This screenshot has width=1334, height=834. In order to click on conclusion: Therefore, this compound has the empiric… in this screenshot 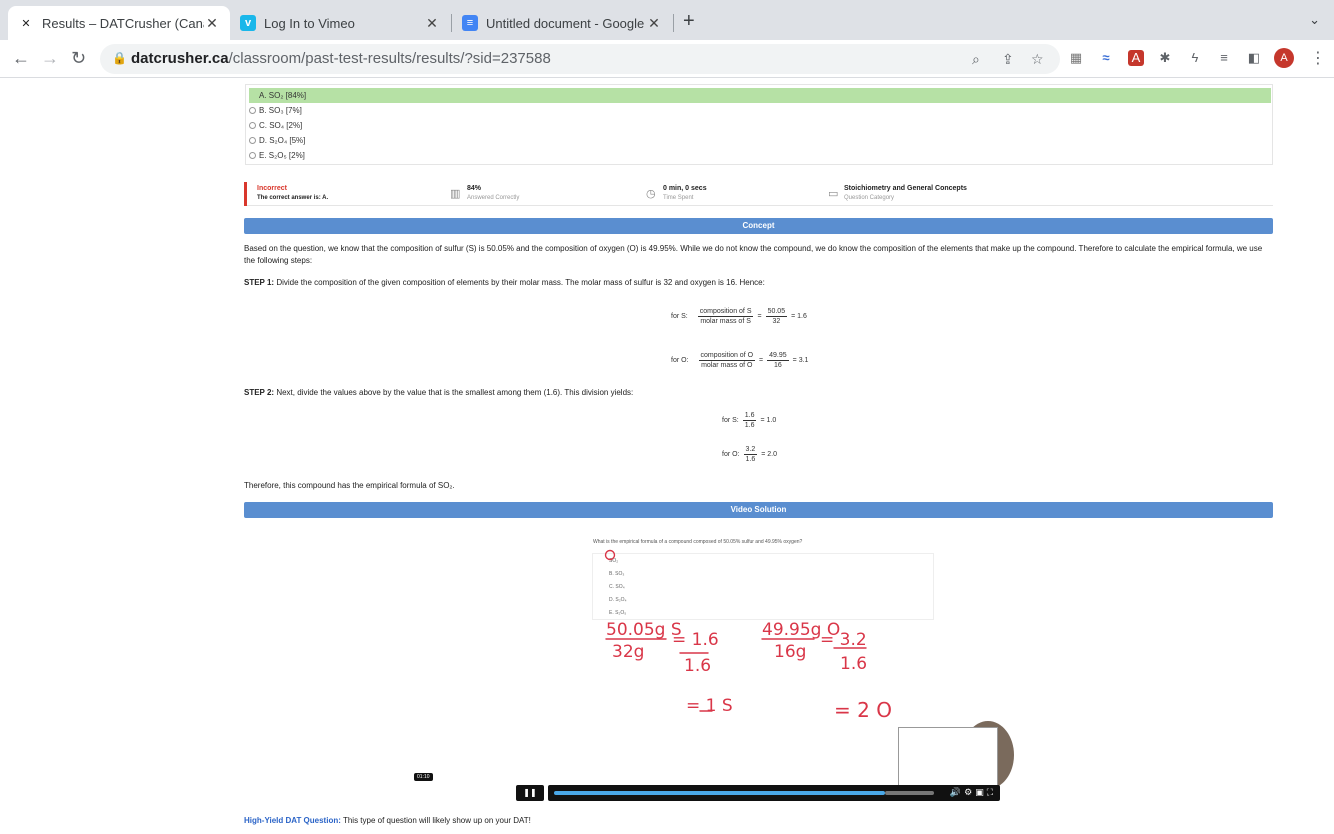, I will do `click(349, 485)`.